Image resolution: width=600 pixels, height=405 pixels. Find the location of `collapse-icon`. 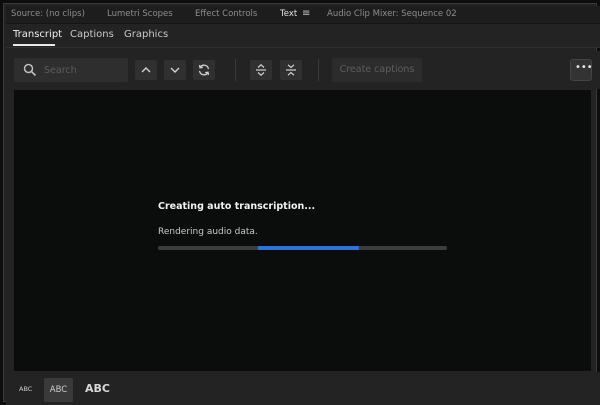

collapse-icon is located at coordinates (291, 70).